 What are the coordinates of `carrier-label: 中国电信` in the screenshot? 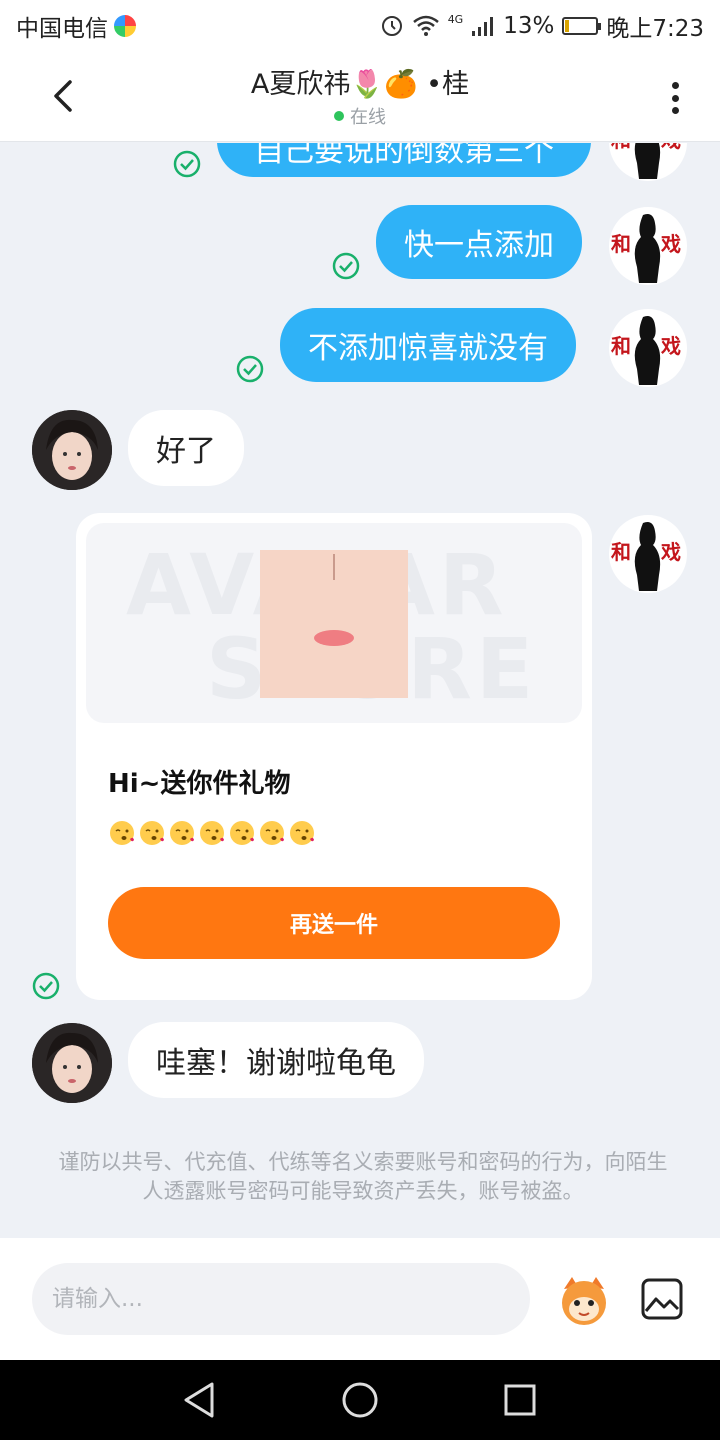 It's located at (62, 29).